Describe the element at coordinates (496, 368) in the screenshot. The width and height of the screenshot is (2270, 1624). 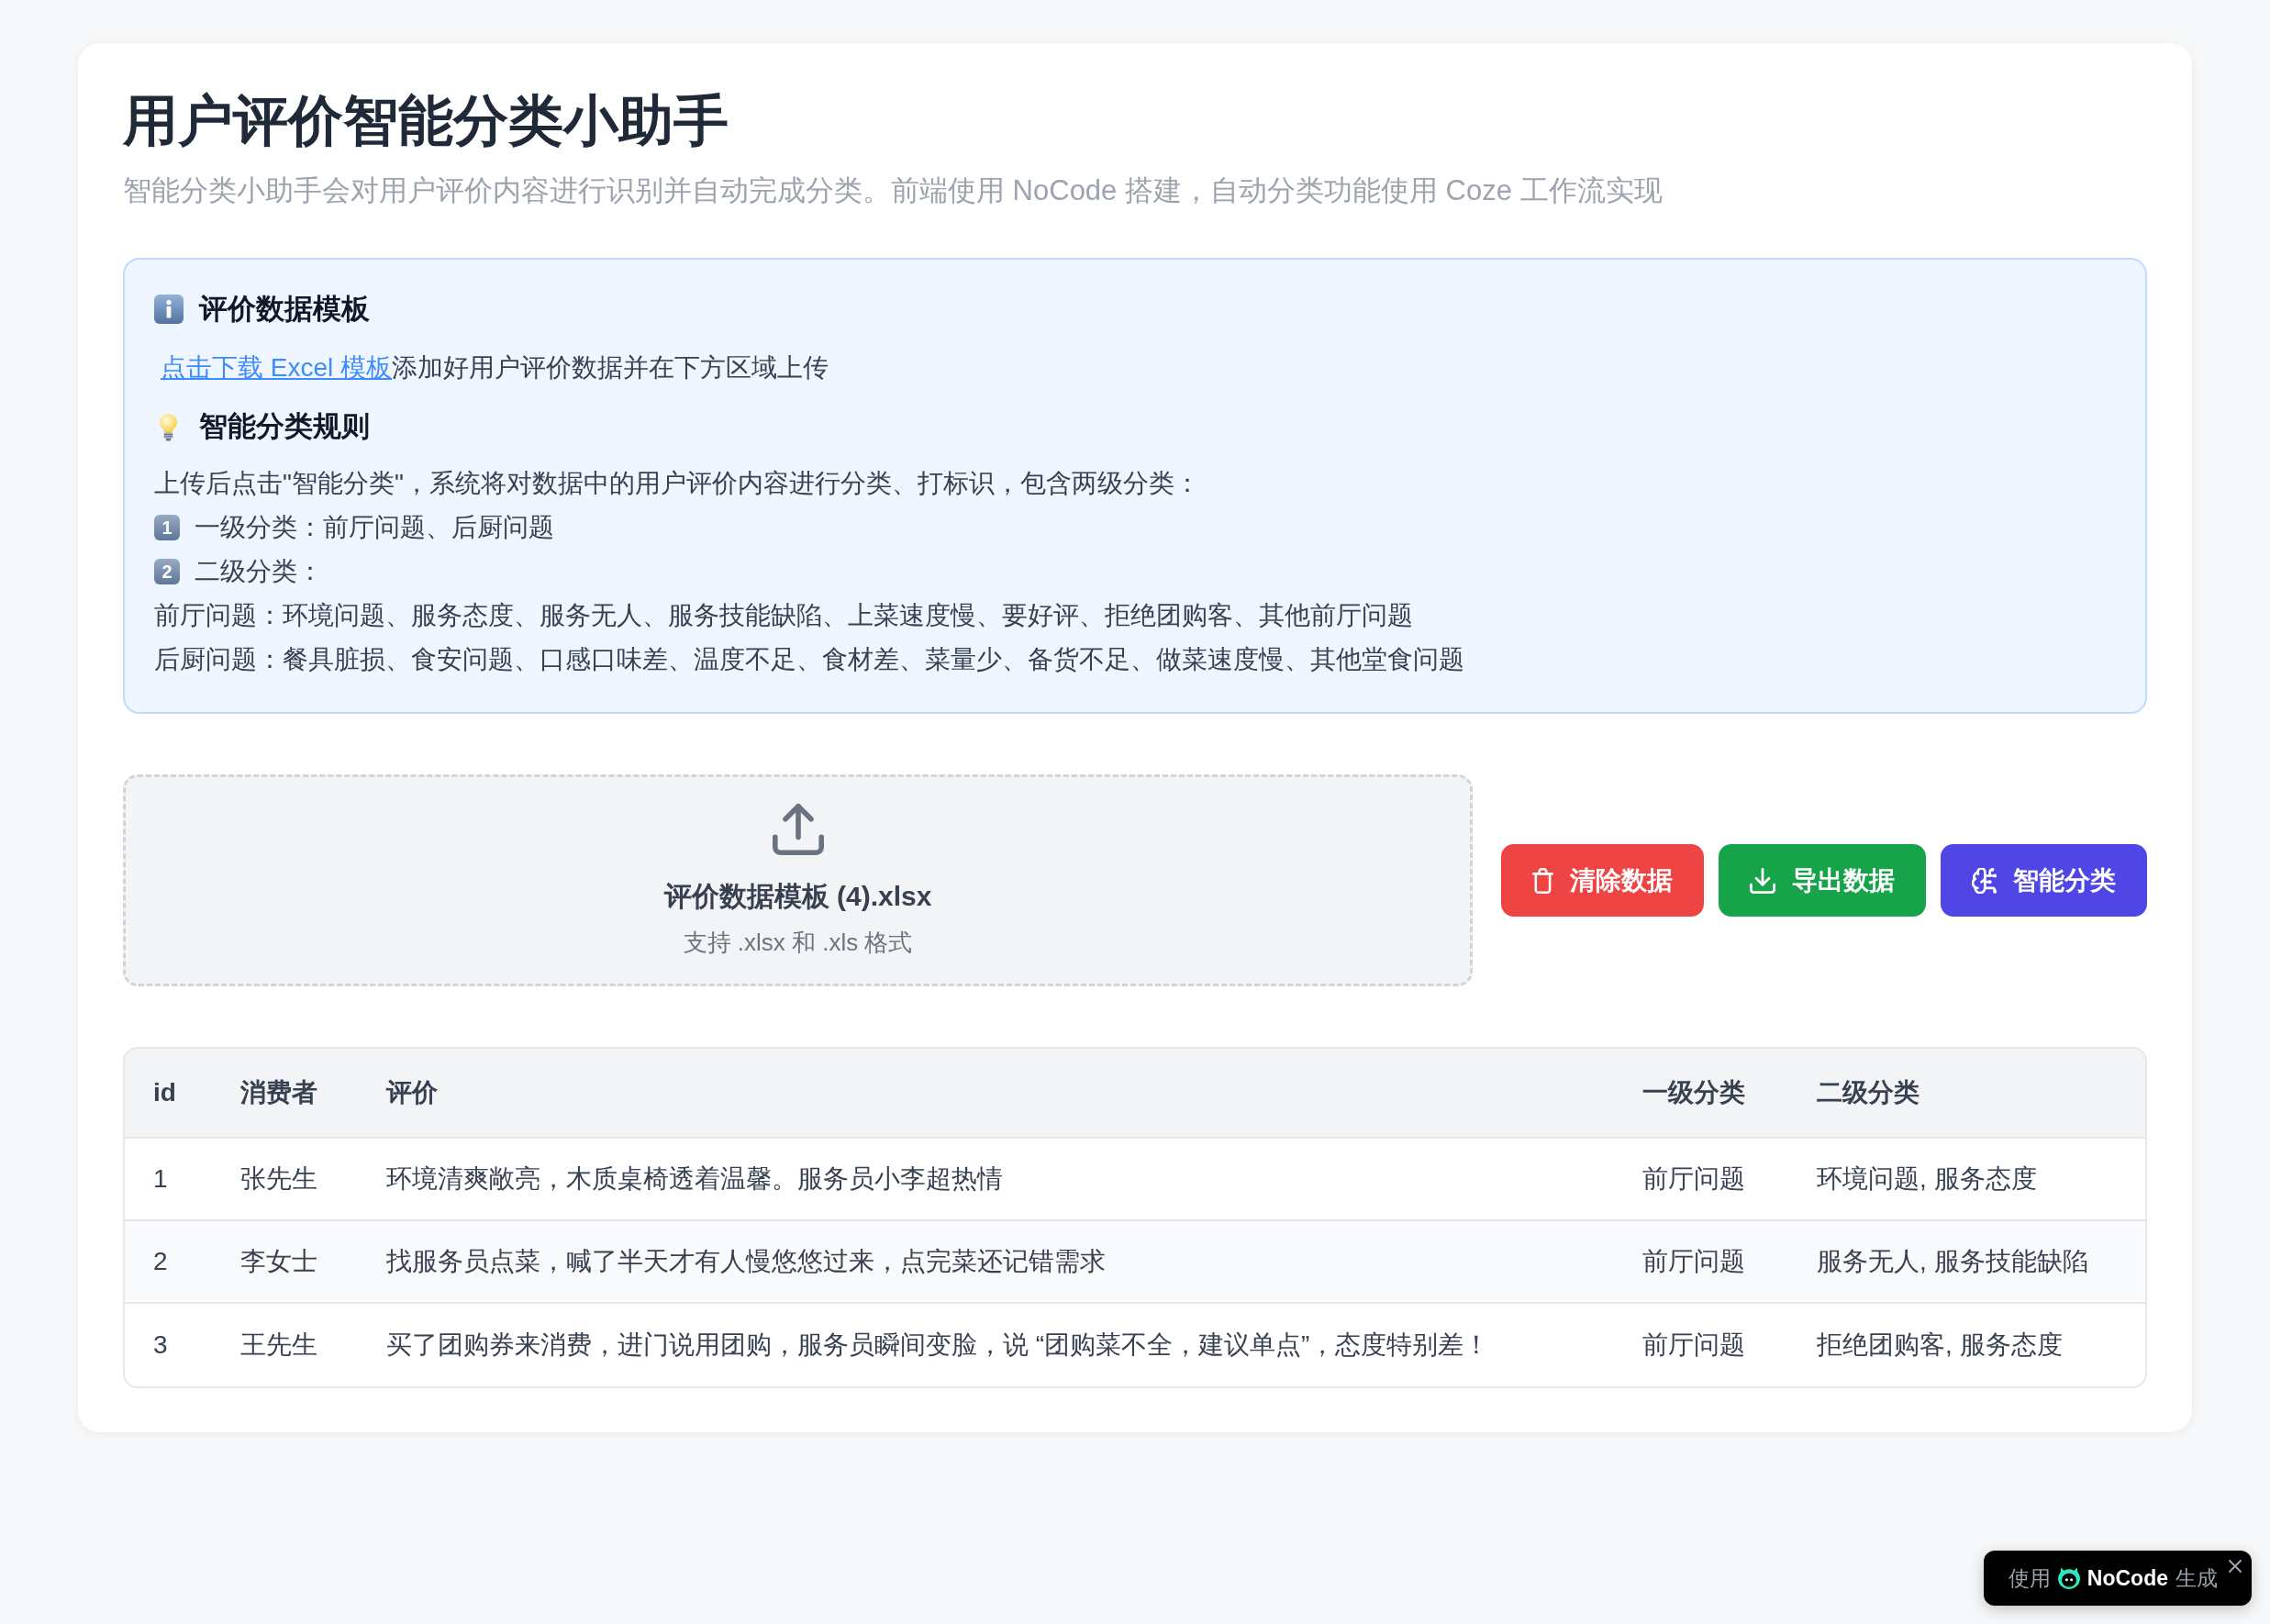
I see `template-instructions: 点击下载 Excel 模板添加好用户评价数据并在下方区域上传` at that location.